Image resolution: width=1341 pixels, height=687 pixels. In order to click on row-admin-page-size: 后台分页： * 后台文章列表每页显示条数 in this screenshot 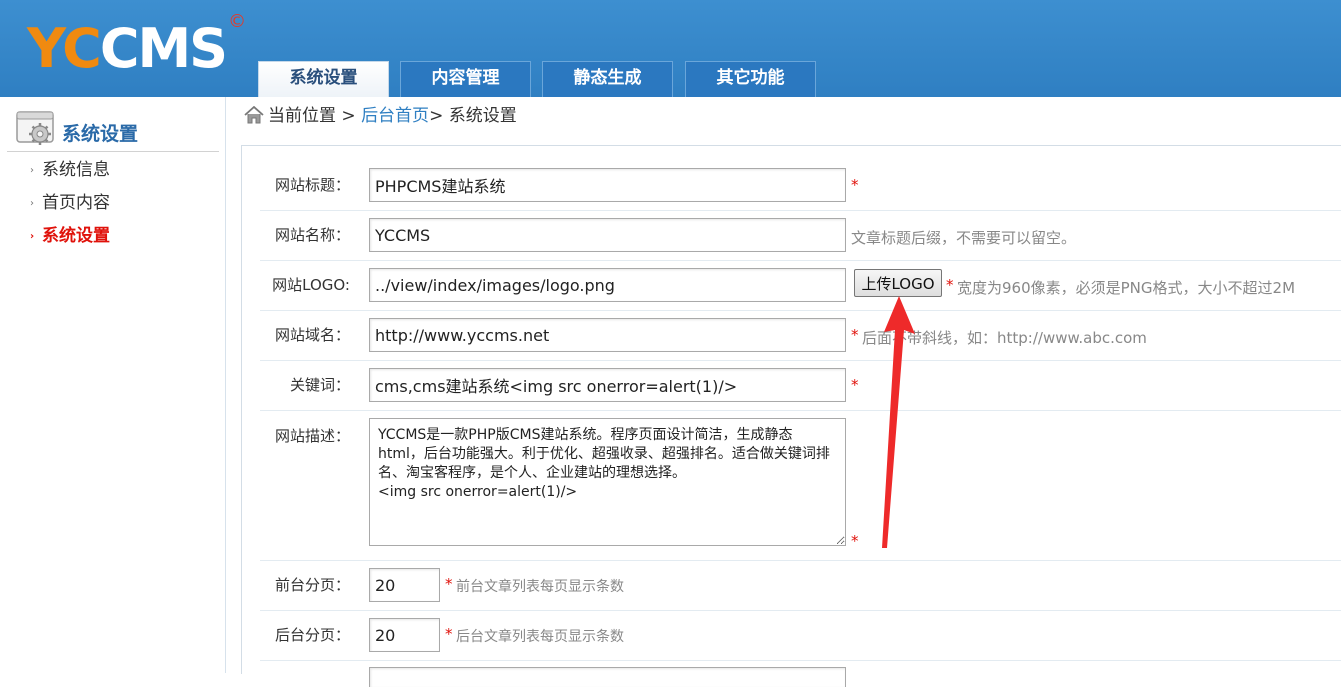, I will do `click(800, 635)`.